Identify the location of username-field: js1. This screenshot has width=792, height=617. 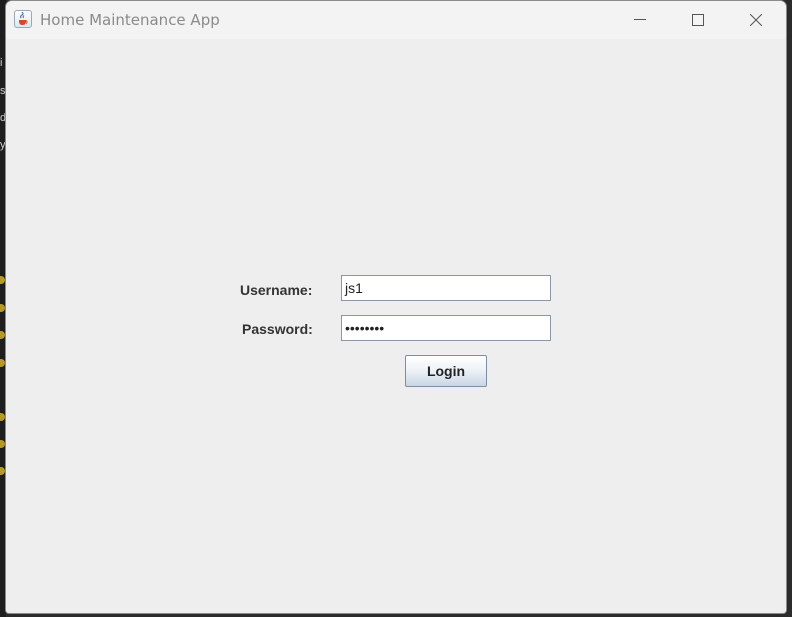
(446, 288).